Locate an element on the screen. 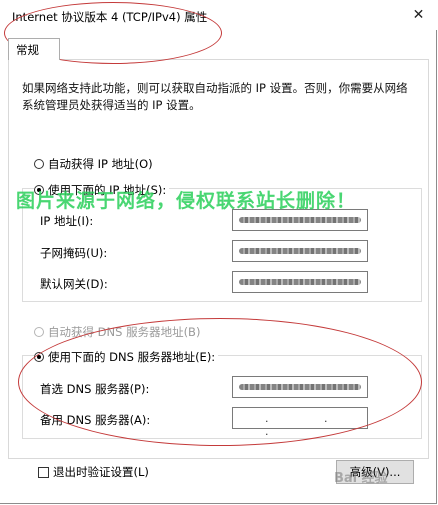 The height and width of the screenshot is (505, 438). auto-ip-radio: 自动获得 IP 地址(O) is located at coordinates (93, 164).